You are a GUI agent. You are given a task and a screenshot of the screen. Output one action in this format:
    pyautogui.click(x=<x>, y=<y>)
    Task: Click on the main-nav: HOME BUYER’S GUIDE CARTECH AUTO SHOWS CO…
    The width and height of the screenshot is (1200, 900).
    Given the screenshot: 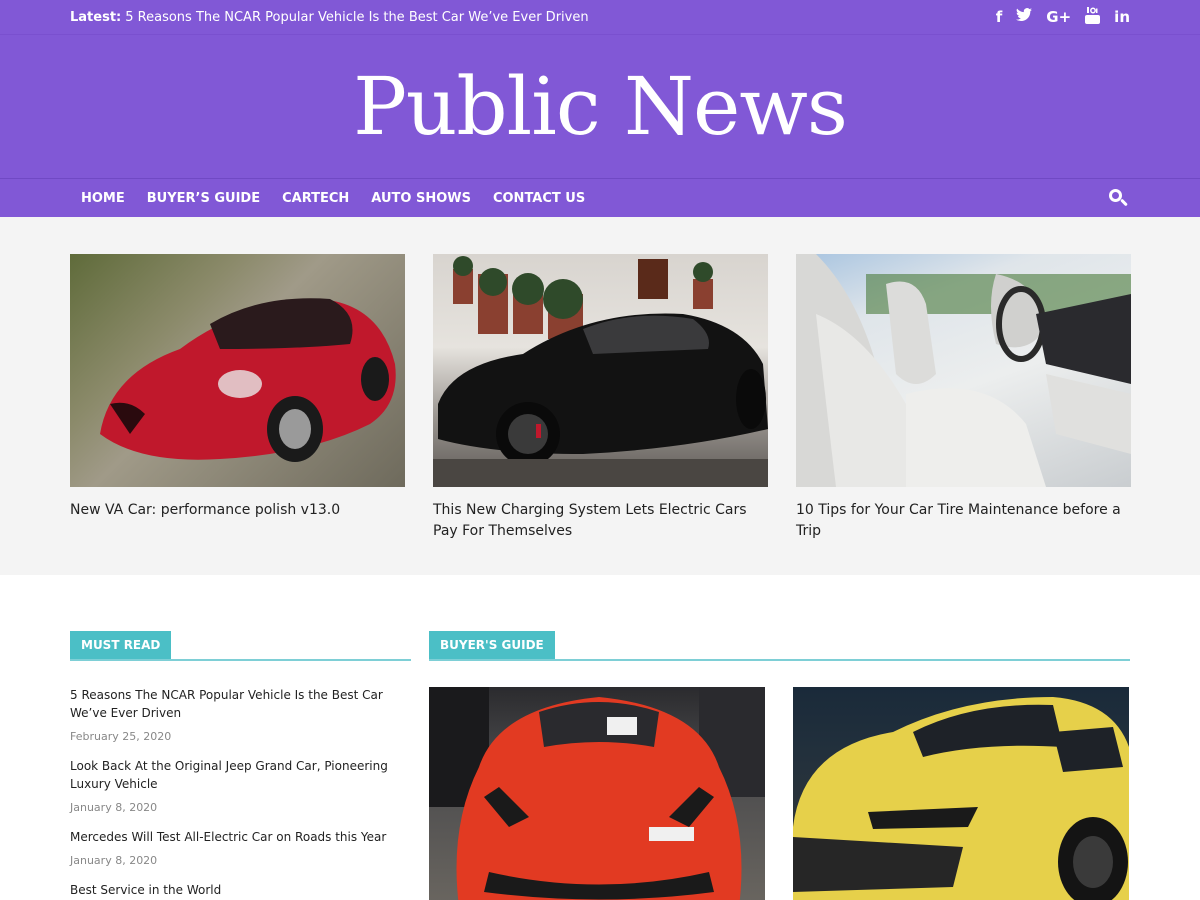 What is the action you would take?
    pyautogui.click(x=600, y=197)
    